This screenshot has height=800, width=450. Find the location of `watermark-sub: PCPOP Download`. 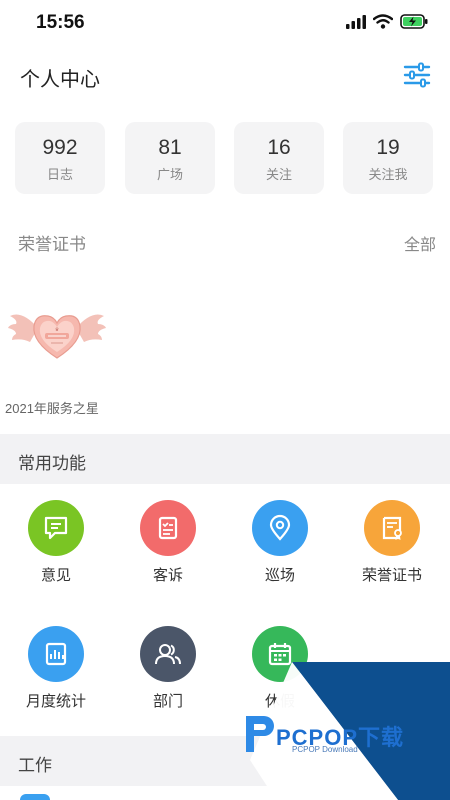

watermark-sub: PCPOP Download is located at coordinates (325, 749).